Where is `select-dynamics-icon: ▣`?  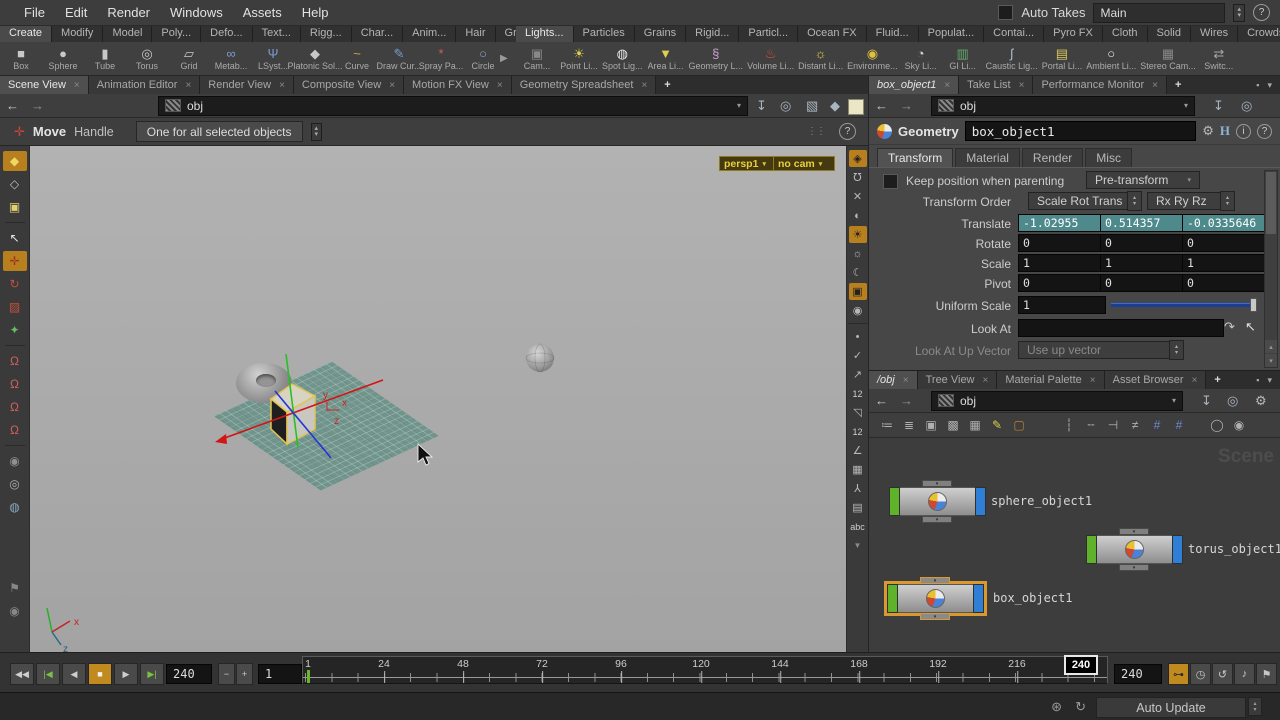 select-dynamics-icon: ▣ is located at coordinates (15, 207).